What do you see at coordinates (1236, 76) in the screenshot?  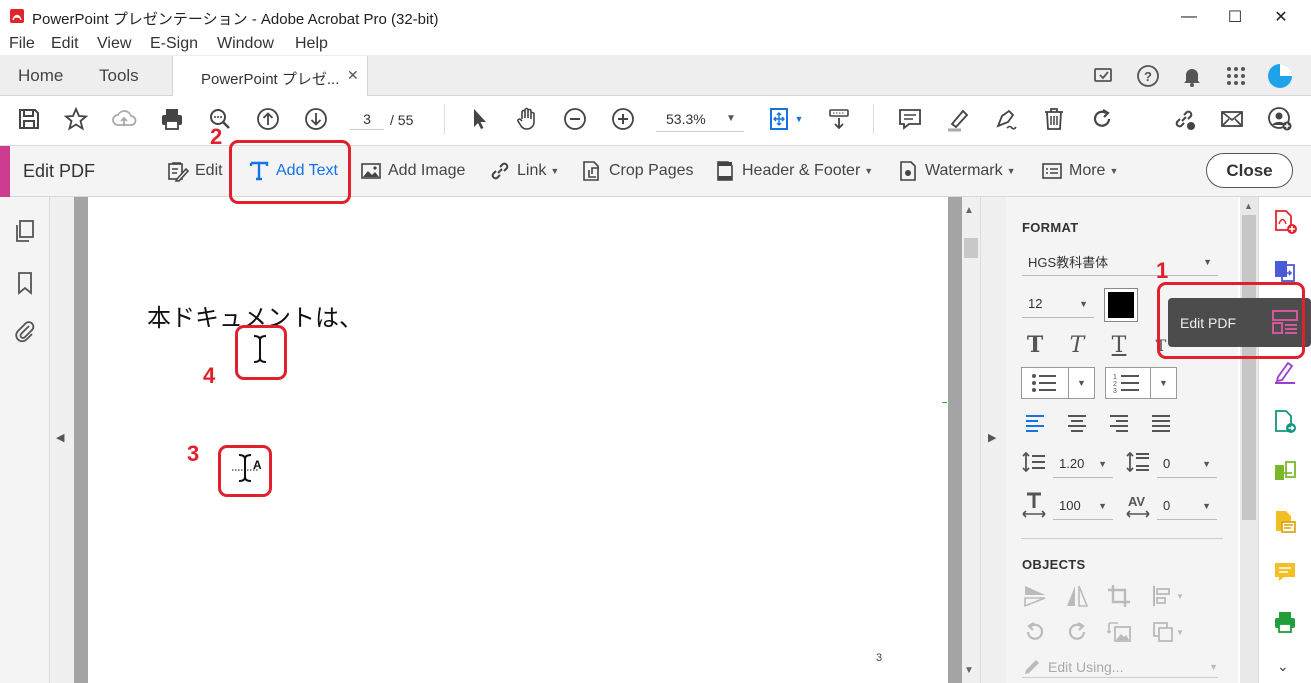 I see `apps-grid-icon` at bounding box center [1236, 76].